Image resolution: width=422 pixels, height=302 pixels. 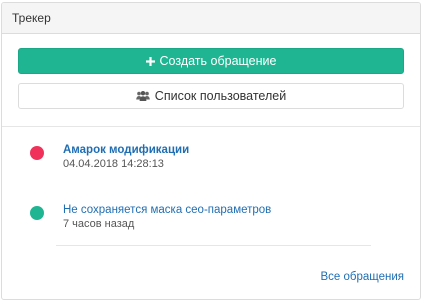 What do you see at coordinates (213, 245) in the screenshot?
I see `list-divider` at bounding box center [213, 245].